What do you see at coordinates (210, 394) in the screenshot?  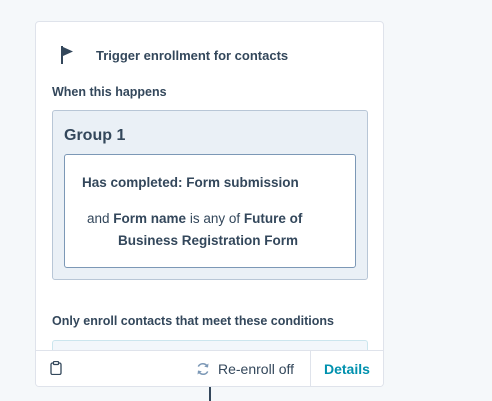 I see `workflow-connector-line` at bounding box center [210, 394].